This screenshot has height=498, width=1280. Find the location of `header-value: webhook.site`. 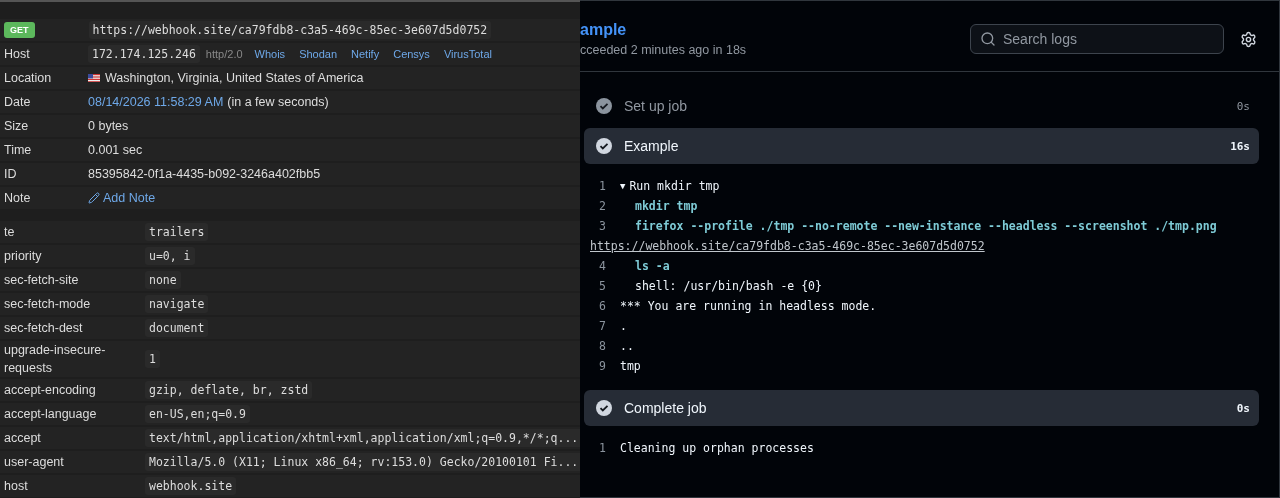

header-value: webhook.site is located at coordinates (191, 486).